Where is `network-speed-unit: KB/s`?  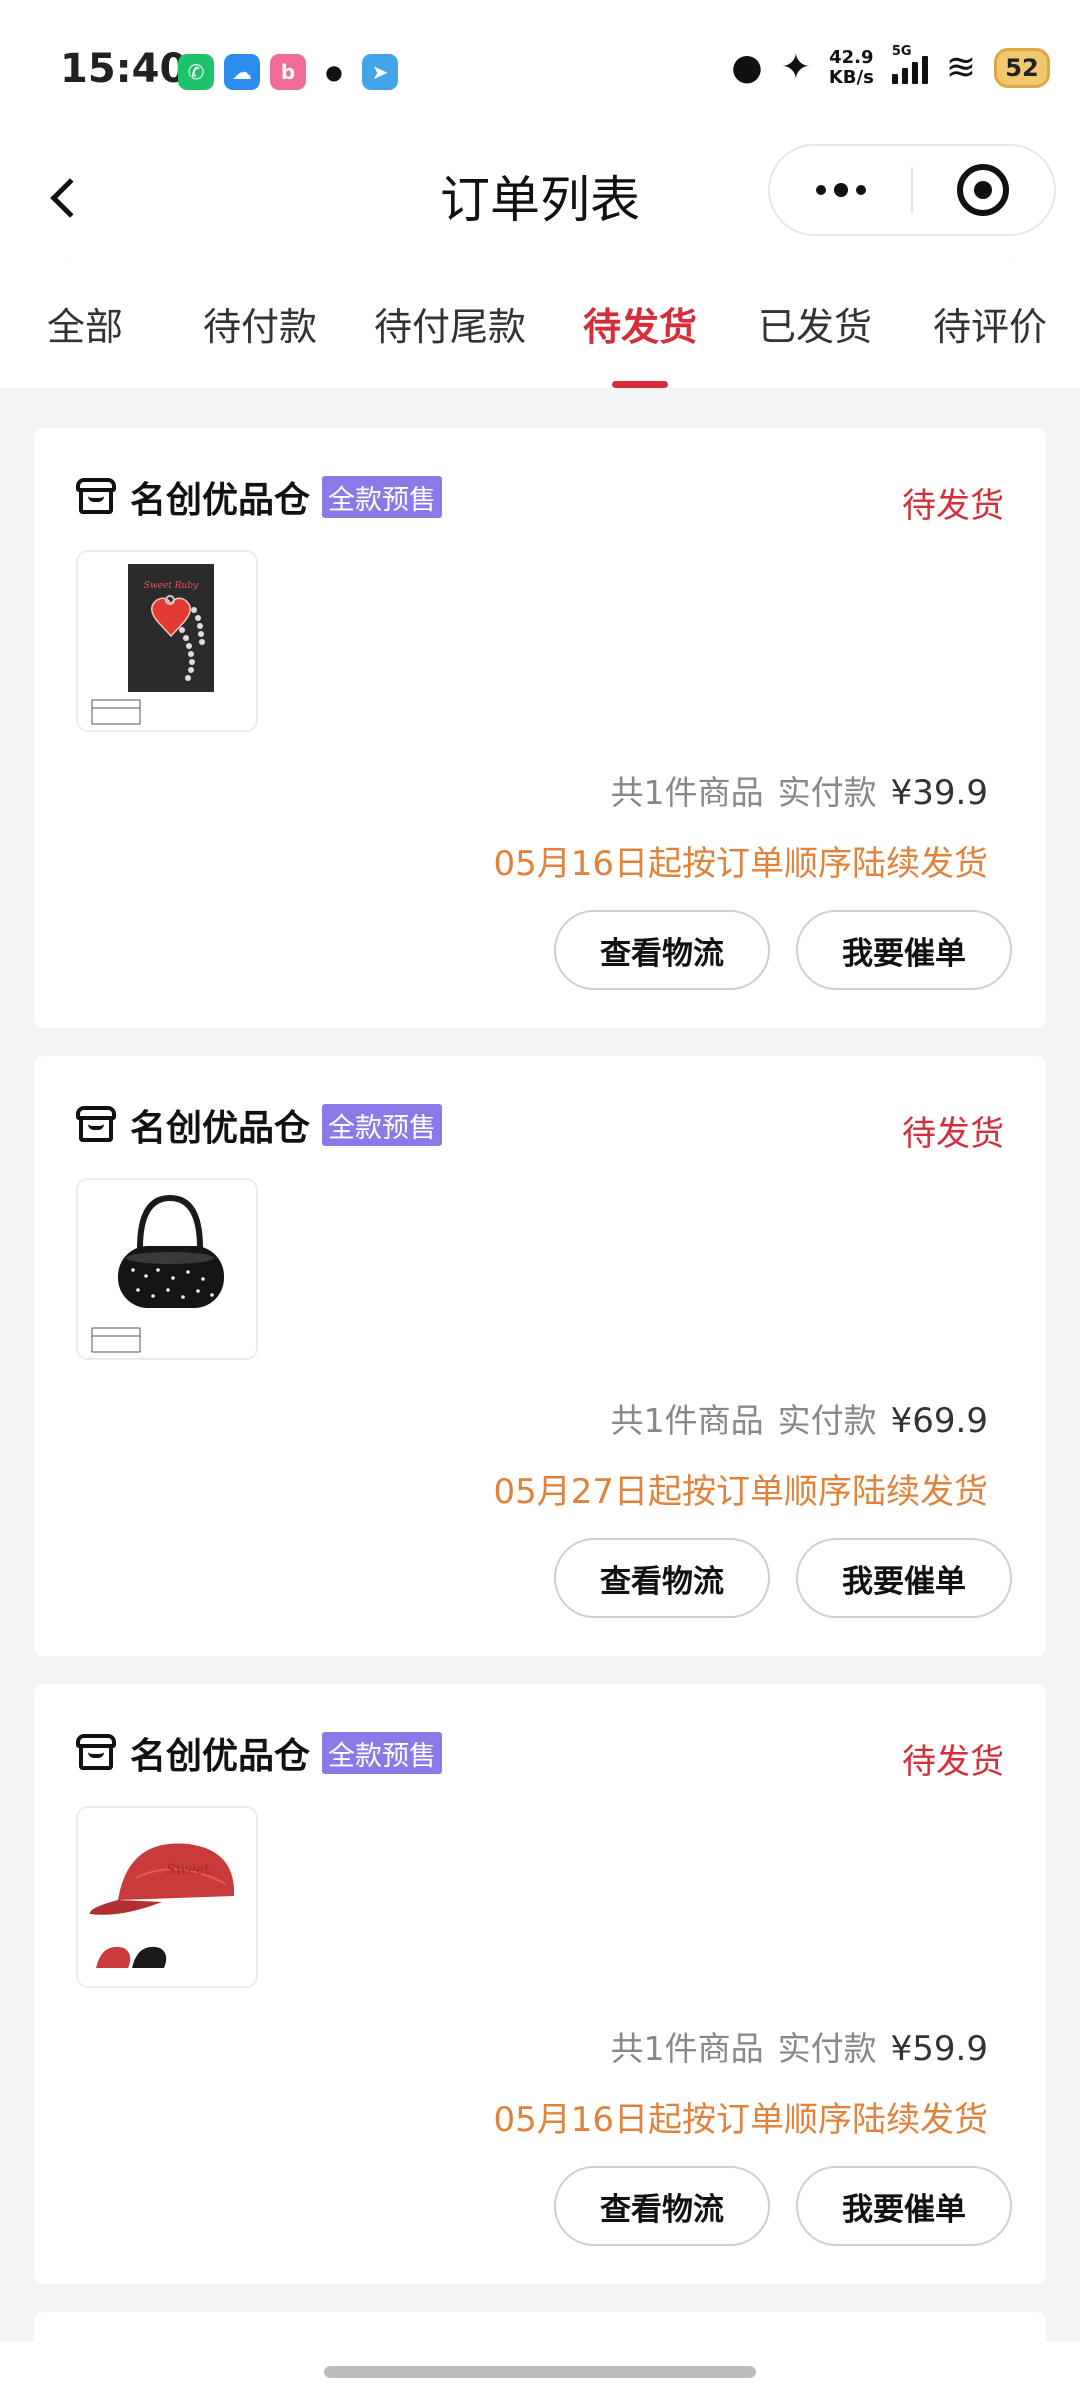 network-speed-unit: KB/s is located at coordinates (851, 77).